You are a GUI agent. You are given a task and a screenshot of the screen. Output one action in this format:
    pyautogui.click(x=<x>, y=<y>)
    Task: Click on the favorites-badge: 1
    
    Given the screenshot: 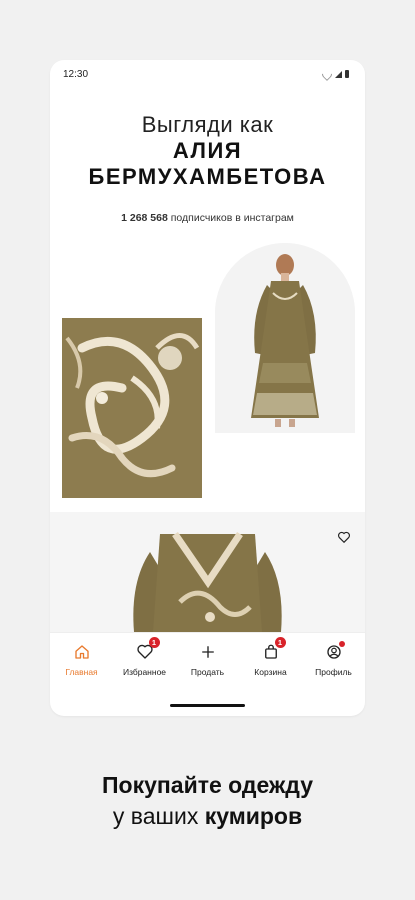 What is the action you would take?
    pyautogui.click(x=154, y=642)
    